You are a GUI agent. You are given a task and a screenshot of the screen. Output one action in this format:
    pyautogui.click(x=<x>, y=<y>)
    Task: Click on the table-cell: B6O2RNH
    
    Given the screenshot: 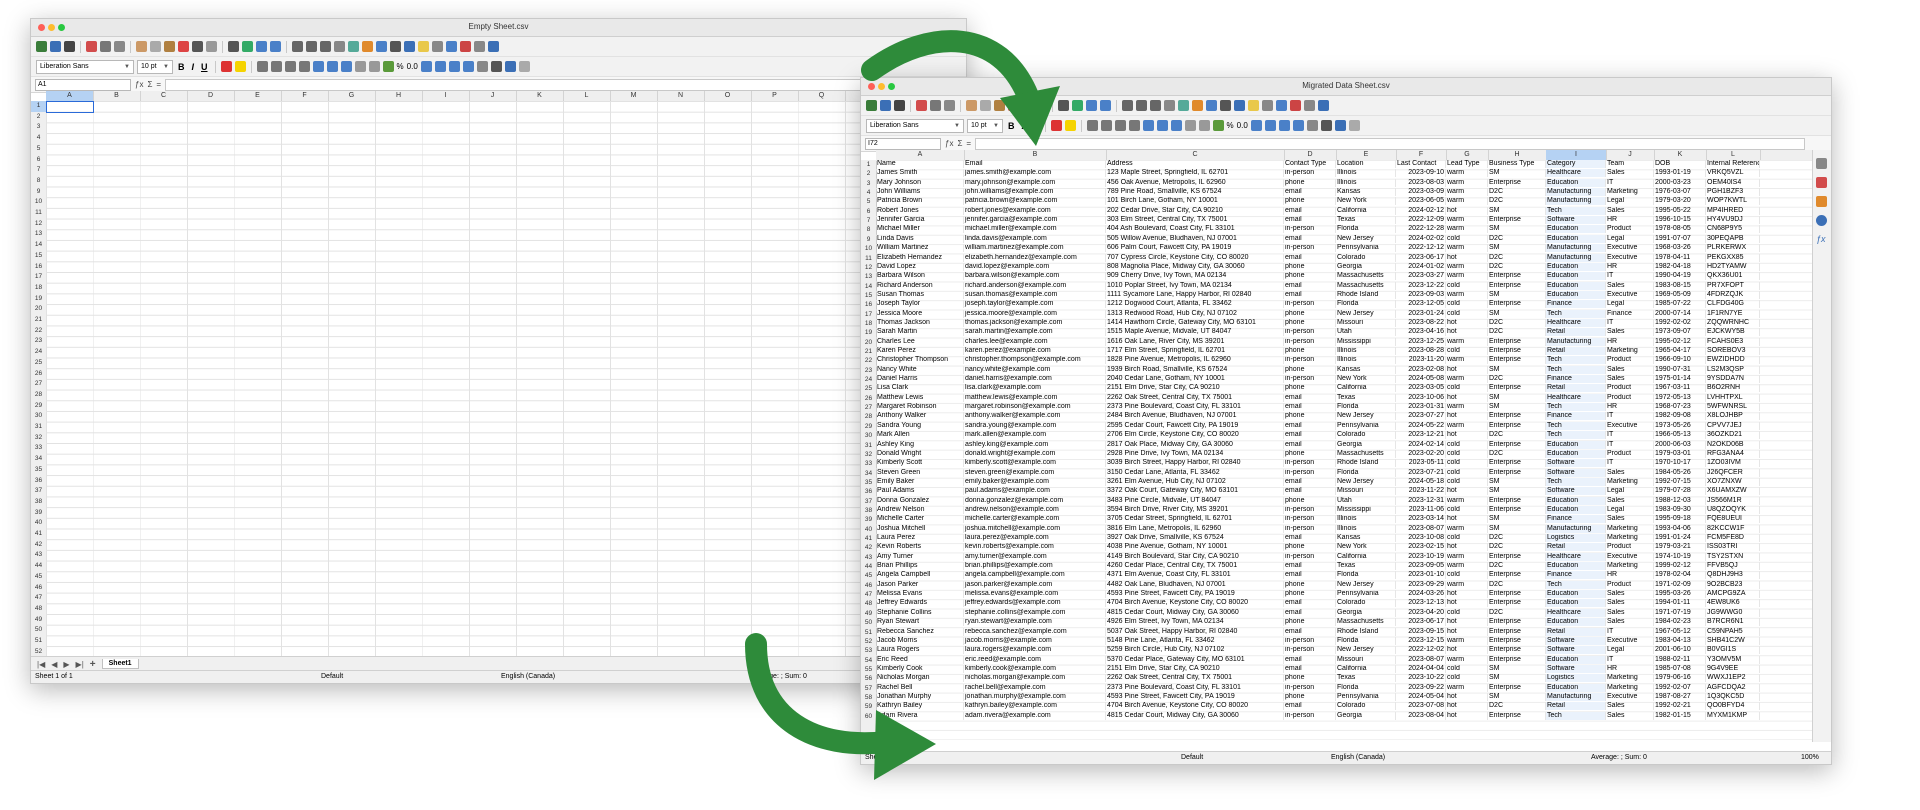 What is the action you would take?
    pyautogui.click(x=1733, y=388)
    